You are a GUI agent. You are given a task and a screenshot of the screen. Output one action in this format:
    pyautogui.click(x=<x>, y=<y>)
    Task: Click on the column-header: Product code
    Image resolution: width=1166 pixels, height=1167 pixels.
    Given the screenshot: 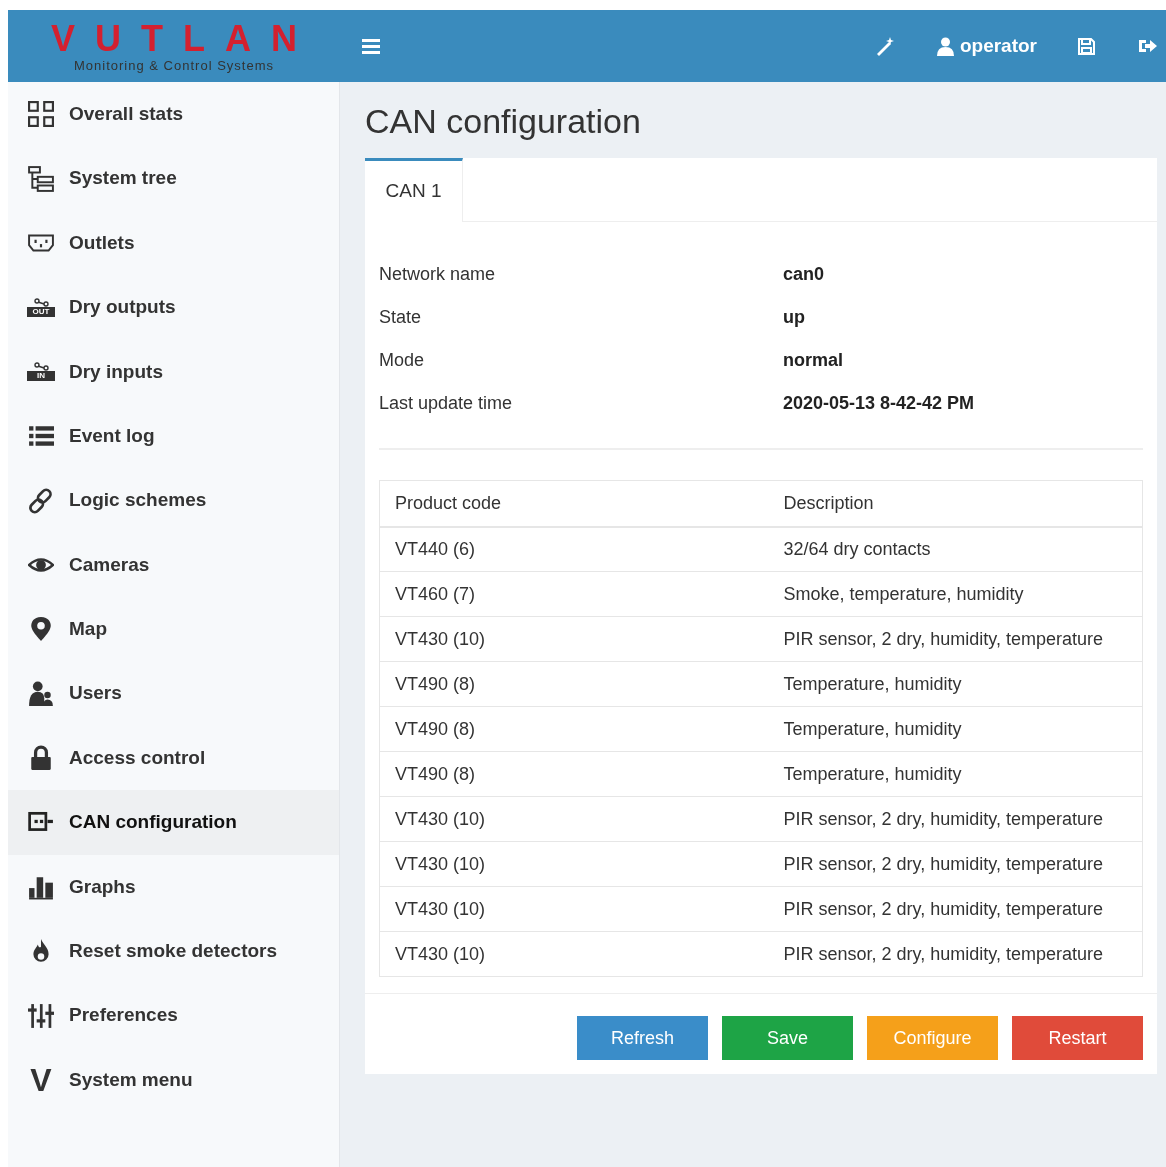 What is the action you would take?
    pyautogui.click(x=581, y=503)
    